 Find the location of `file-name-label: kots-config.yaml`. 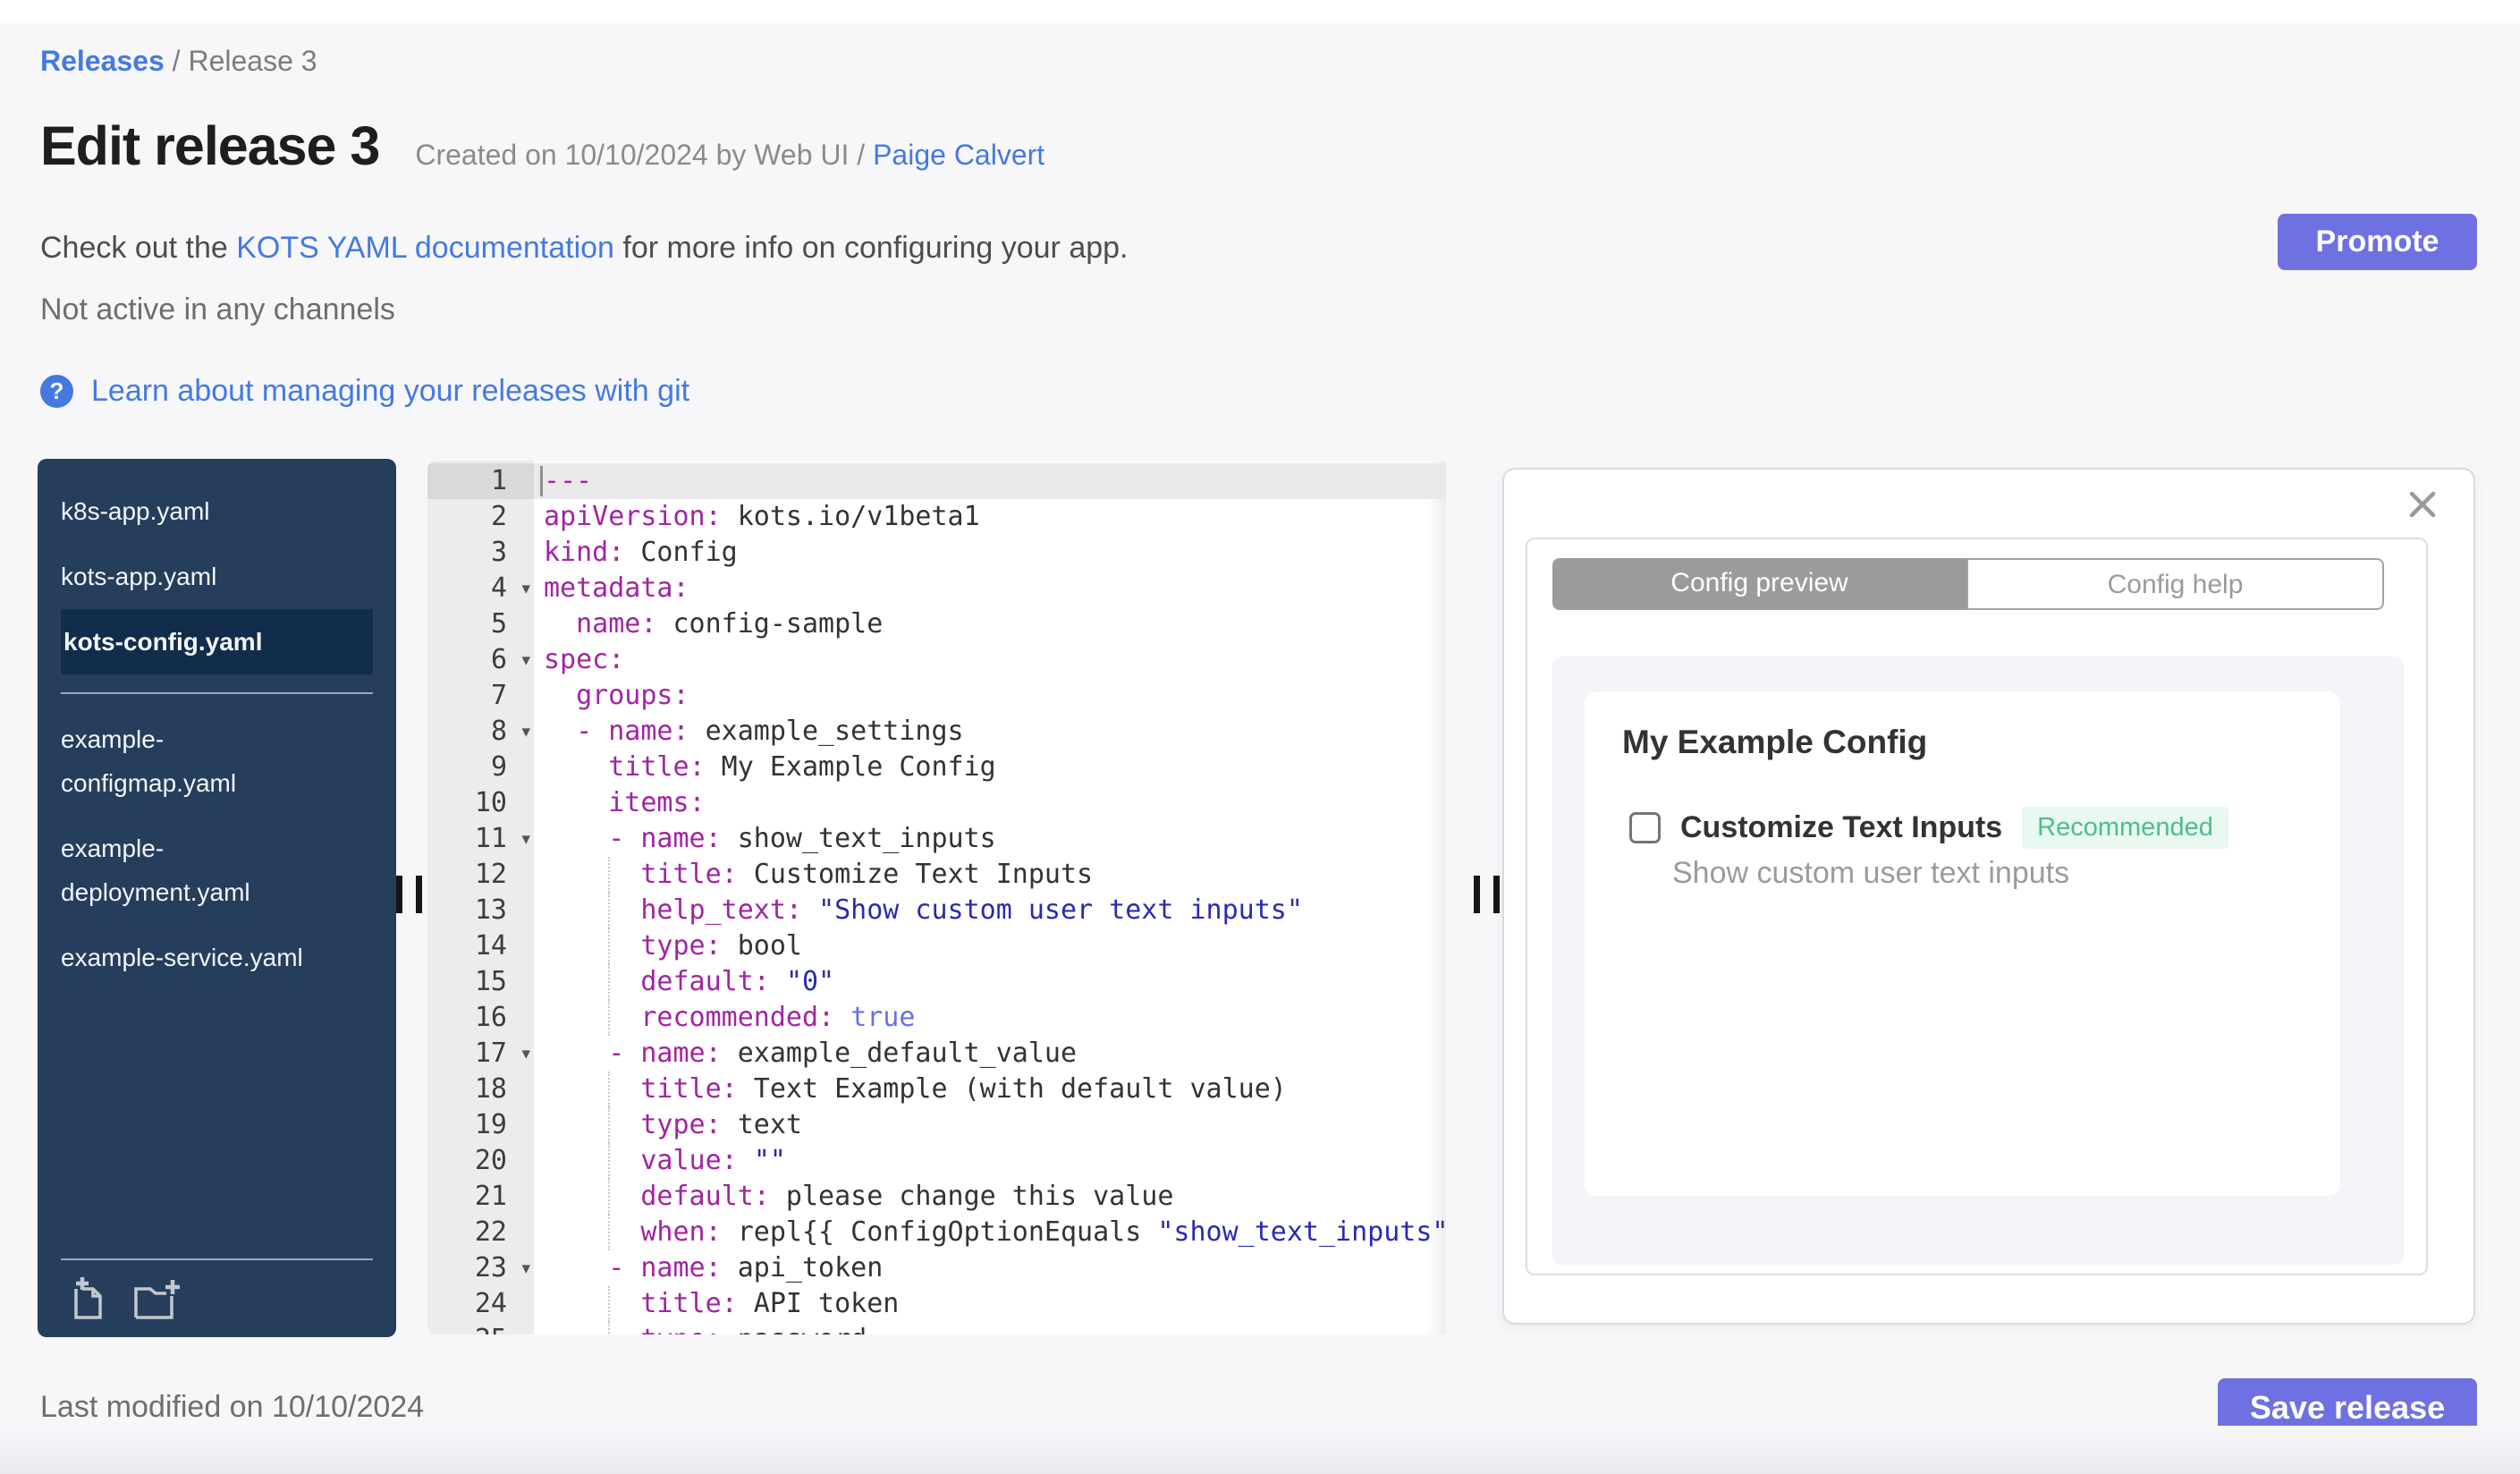

file-name-label: kots-config.yaml is located at coordinates (163, 642).